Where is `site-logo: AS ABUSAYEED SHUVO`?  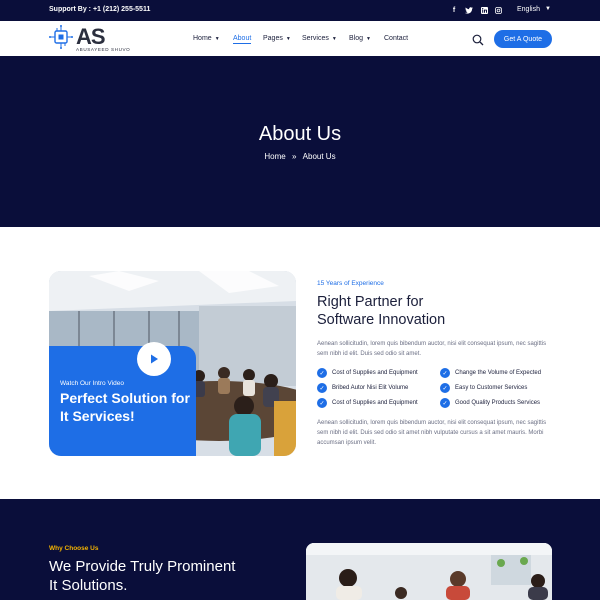
site-logo: AS ABUSAYEED SHUVO is located at coordinates (94, 38).